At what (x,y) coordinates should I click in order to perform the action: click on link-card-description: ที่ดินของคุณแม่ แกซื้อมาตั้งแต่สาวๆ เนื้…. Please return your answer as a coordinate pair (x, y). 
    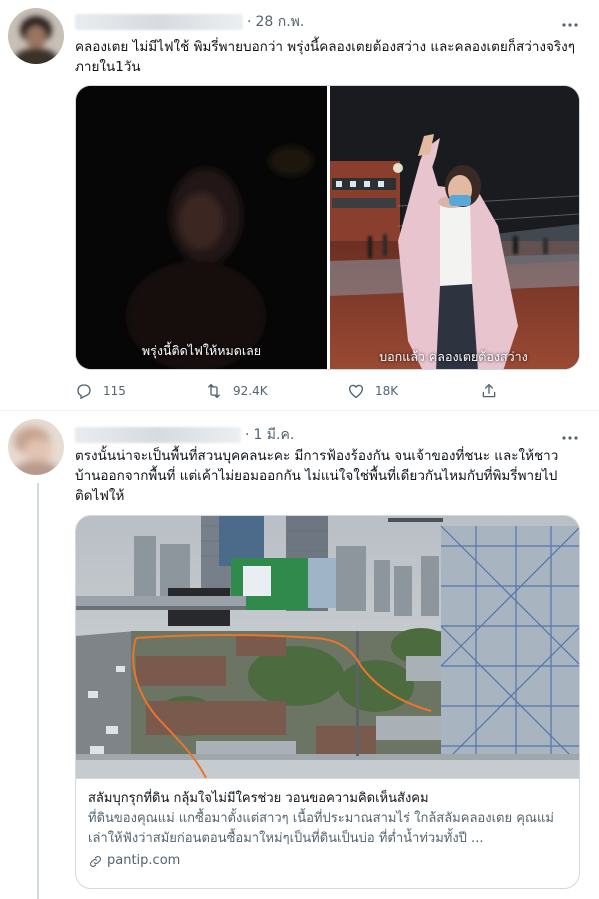
    Looking at the image, I should click on (321, 828).